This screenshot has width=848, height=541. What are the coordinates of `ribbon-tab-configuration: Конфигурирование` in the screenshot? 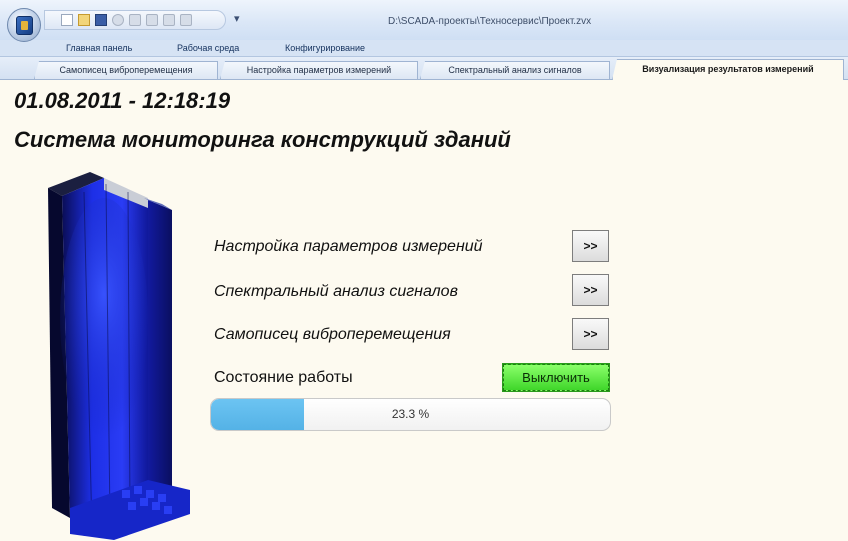 It's located at (325, 48).